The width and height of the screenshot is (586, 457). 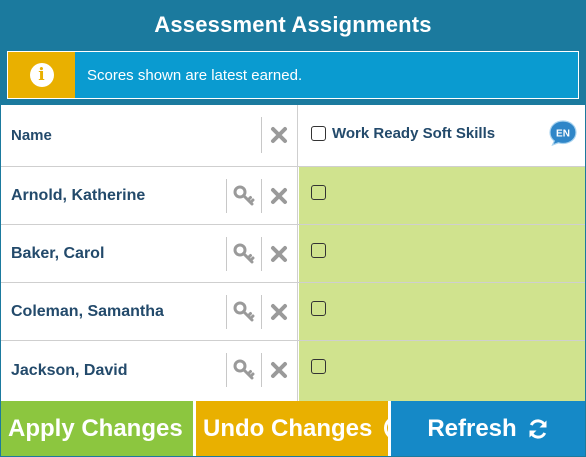 I want to click on info-message-box: i Scores shown are latest earned., so click(x=293, y=75).